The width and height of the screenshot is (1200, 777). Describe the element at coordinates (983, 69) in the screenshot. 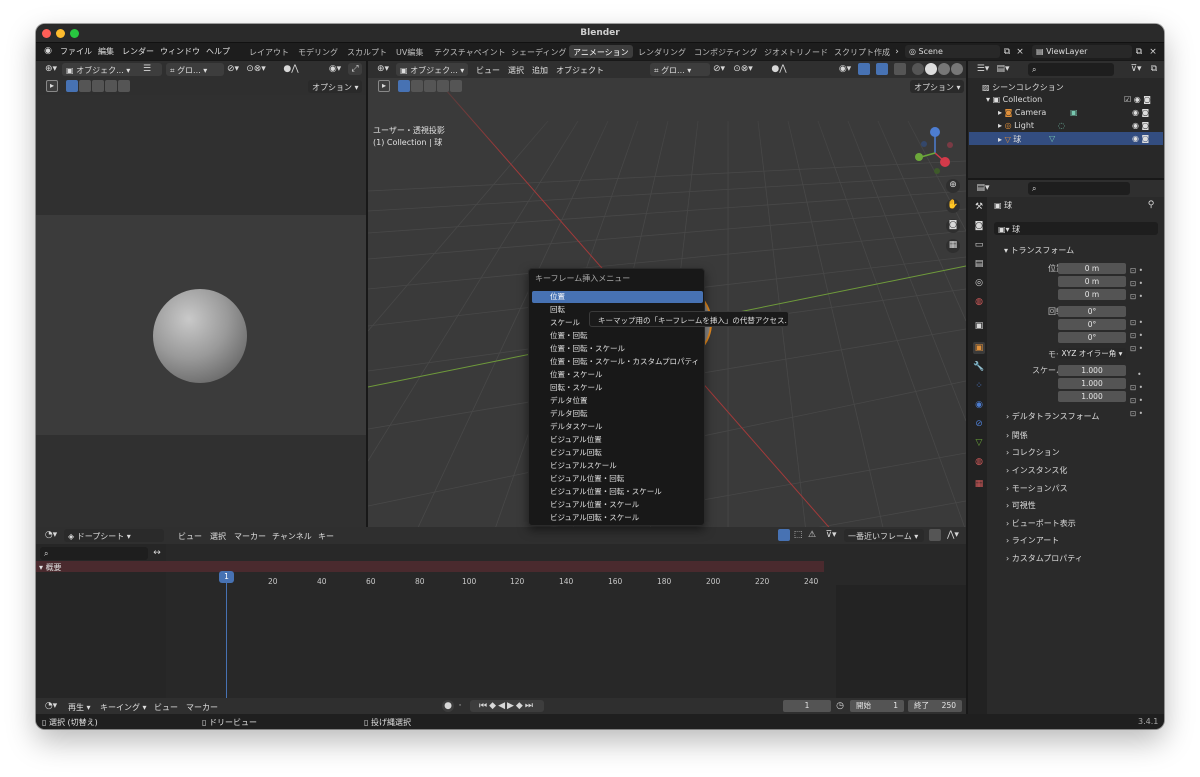

I see `outliner-type-icon: ☰▾` at that location.